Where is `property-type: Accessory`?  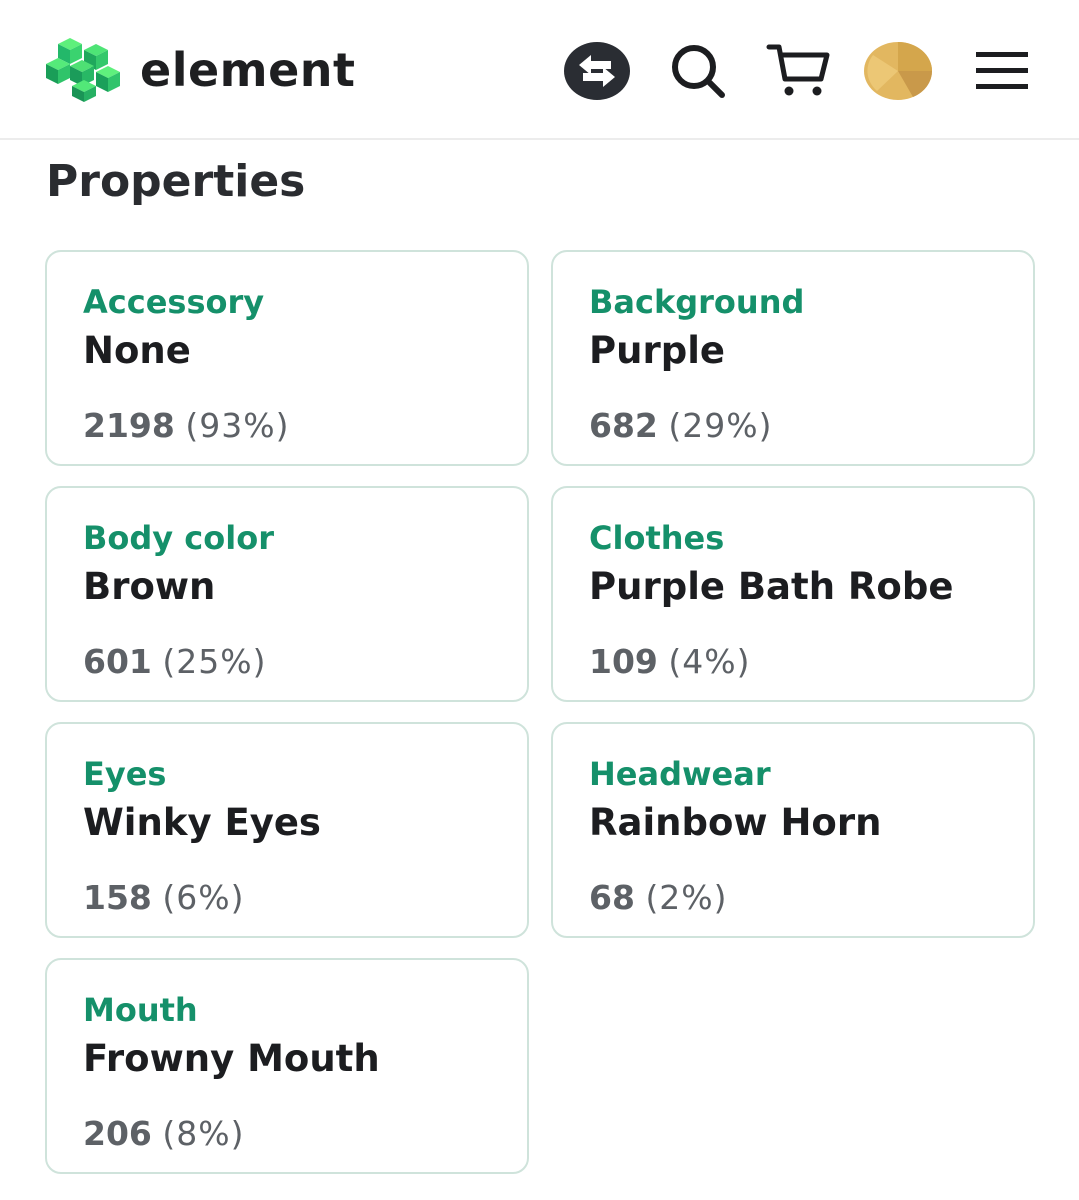 property-type: Accessory is located at coordinates (174, 302).